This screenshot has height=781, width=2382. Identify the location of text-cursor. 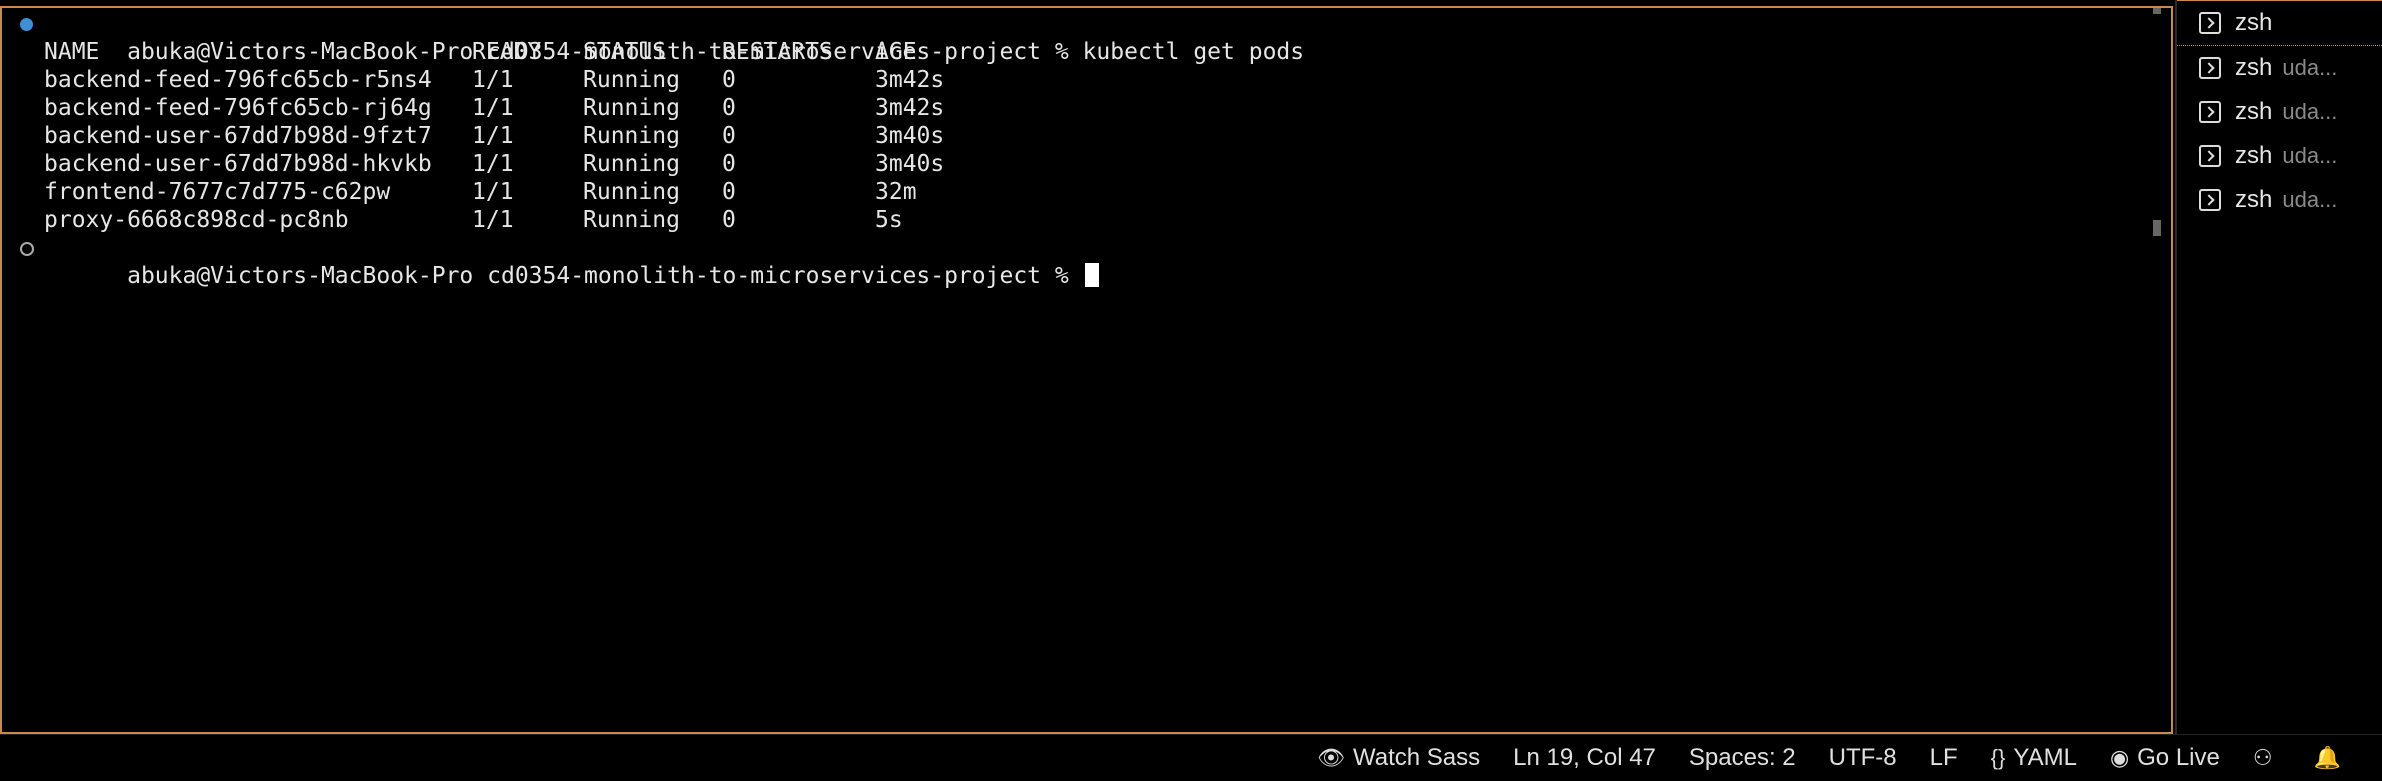
(1091, 275).